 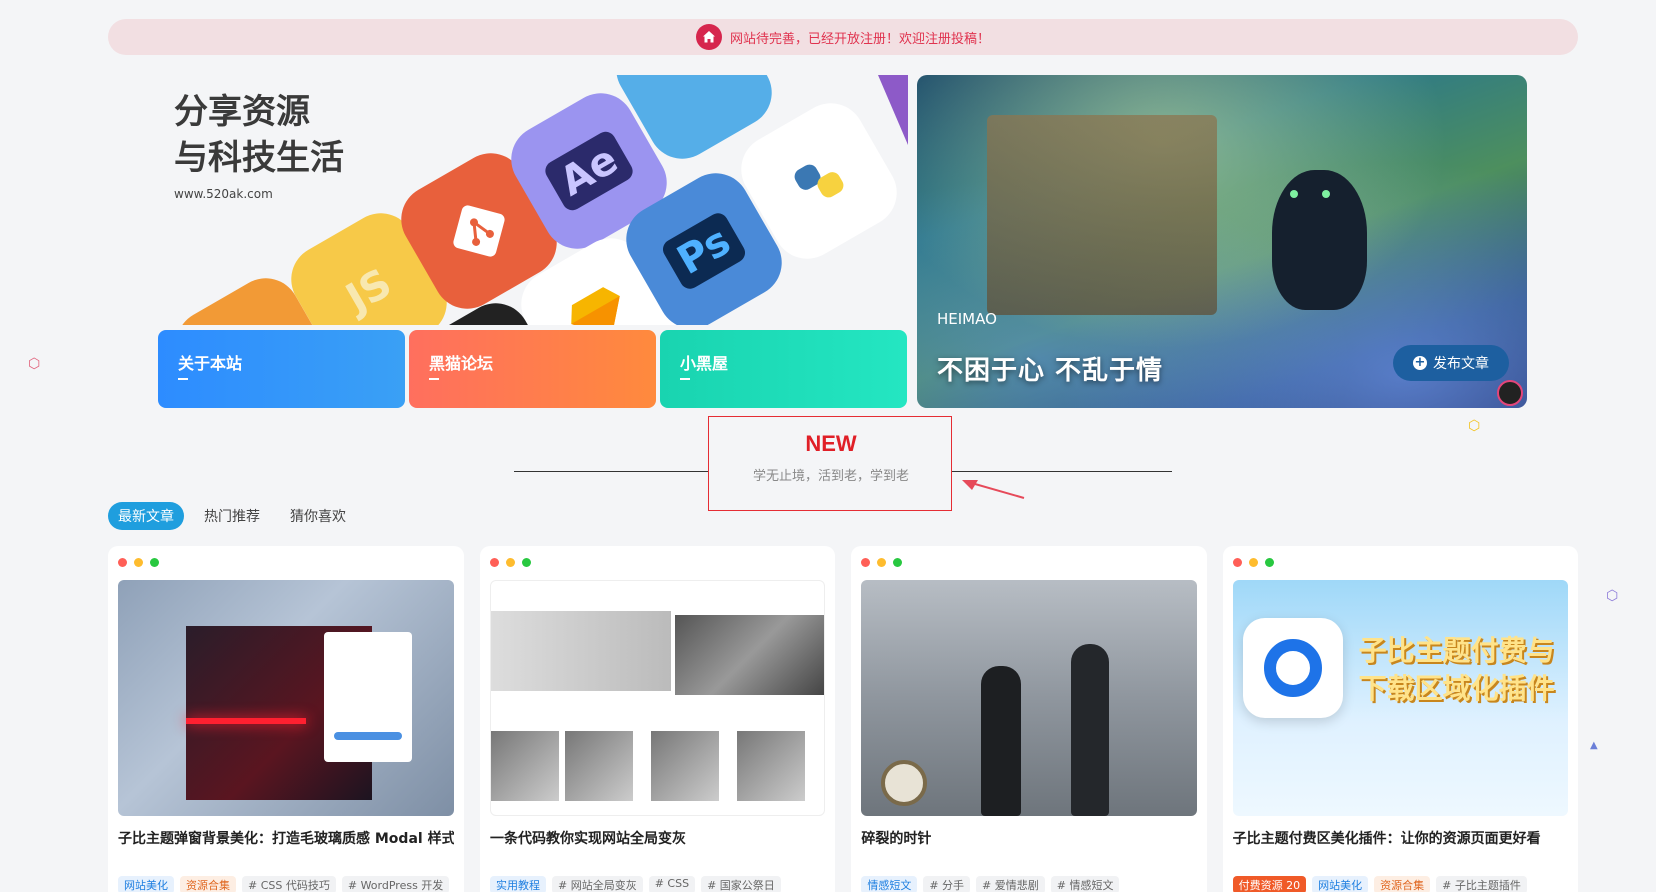 I want to click on quick-link-forum: 黑猫论坛, so click(x=532, y=369).